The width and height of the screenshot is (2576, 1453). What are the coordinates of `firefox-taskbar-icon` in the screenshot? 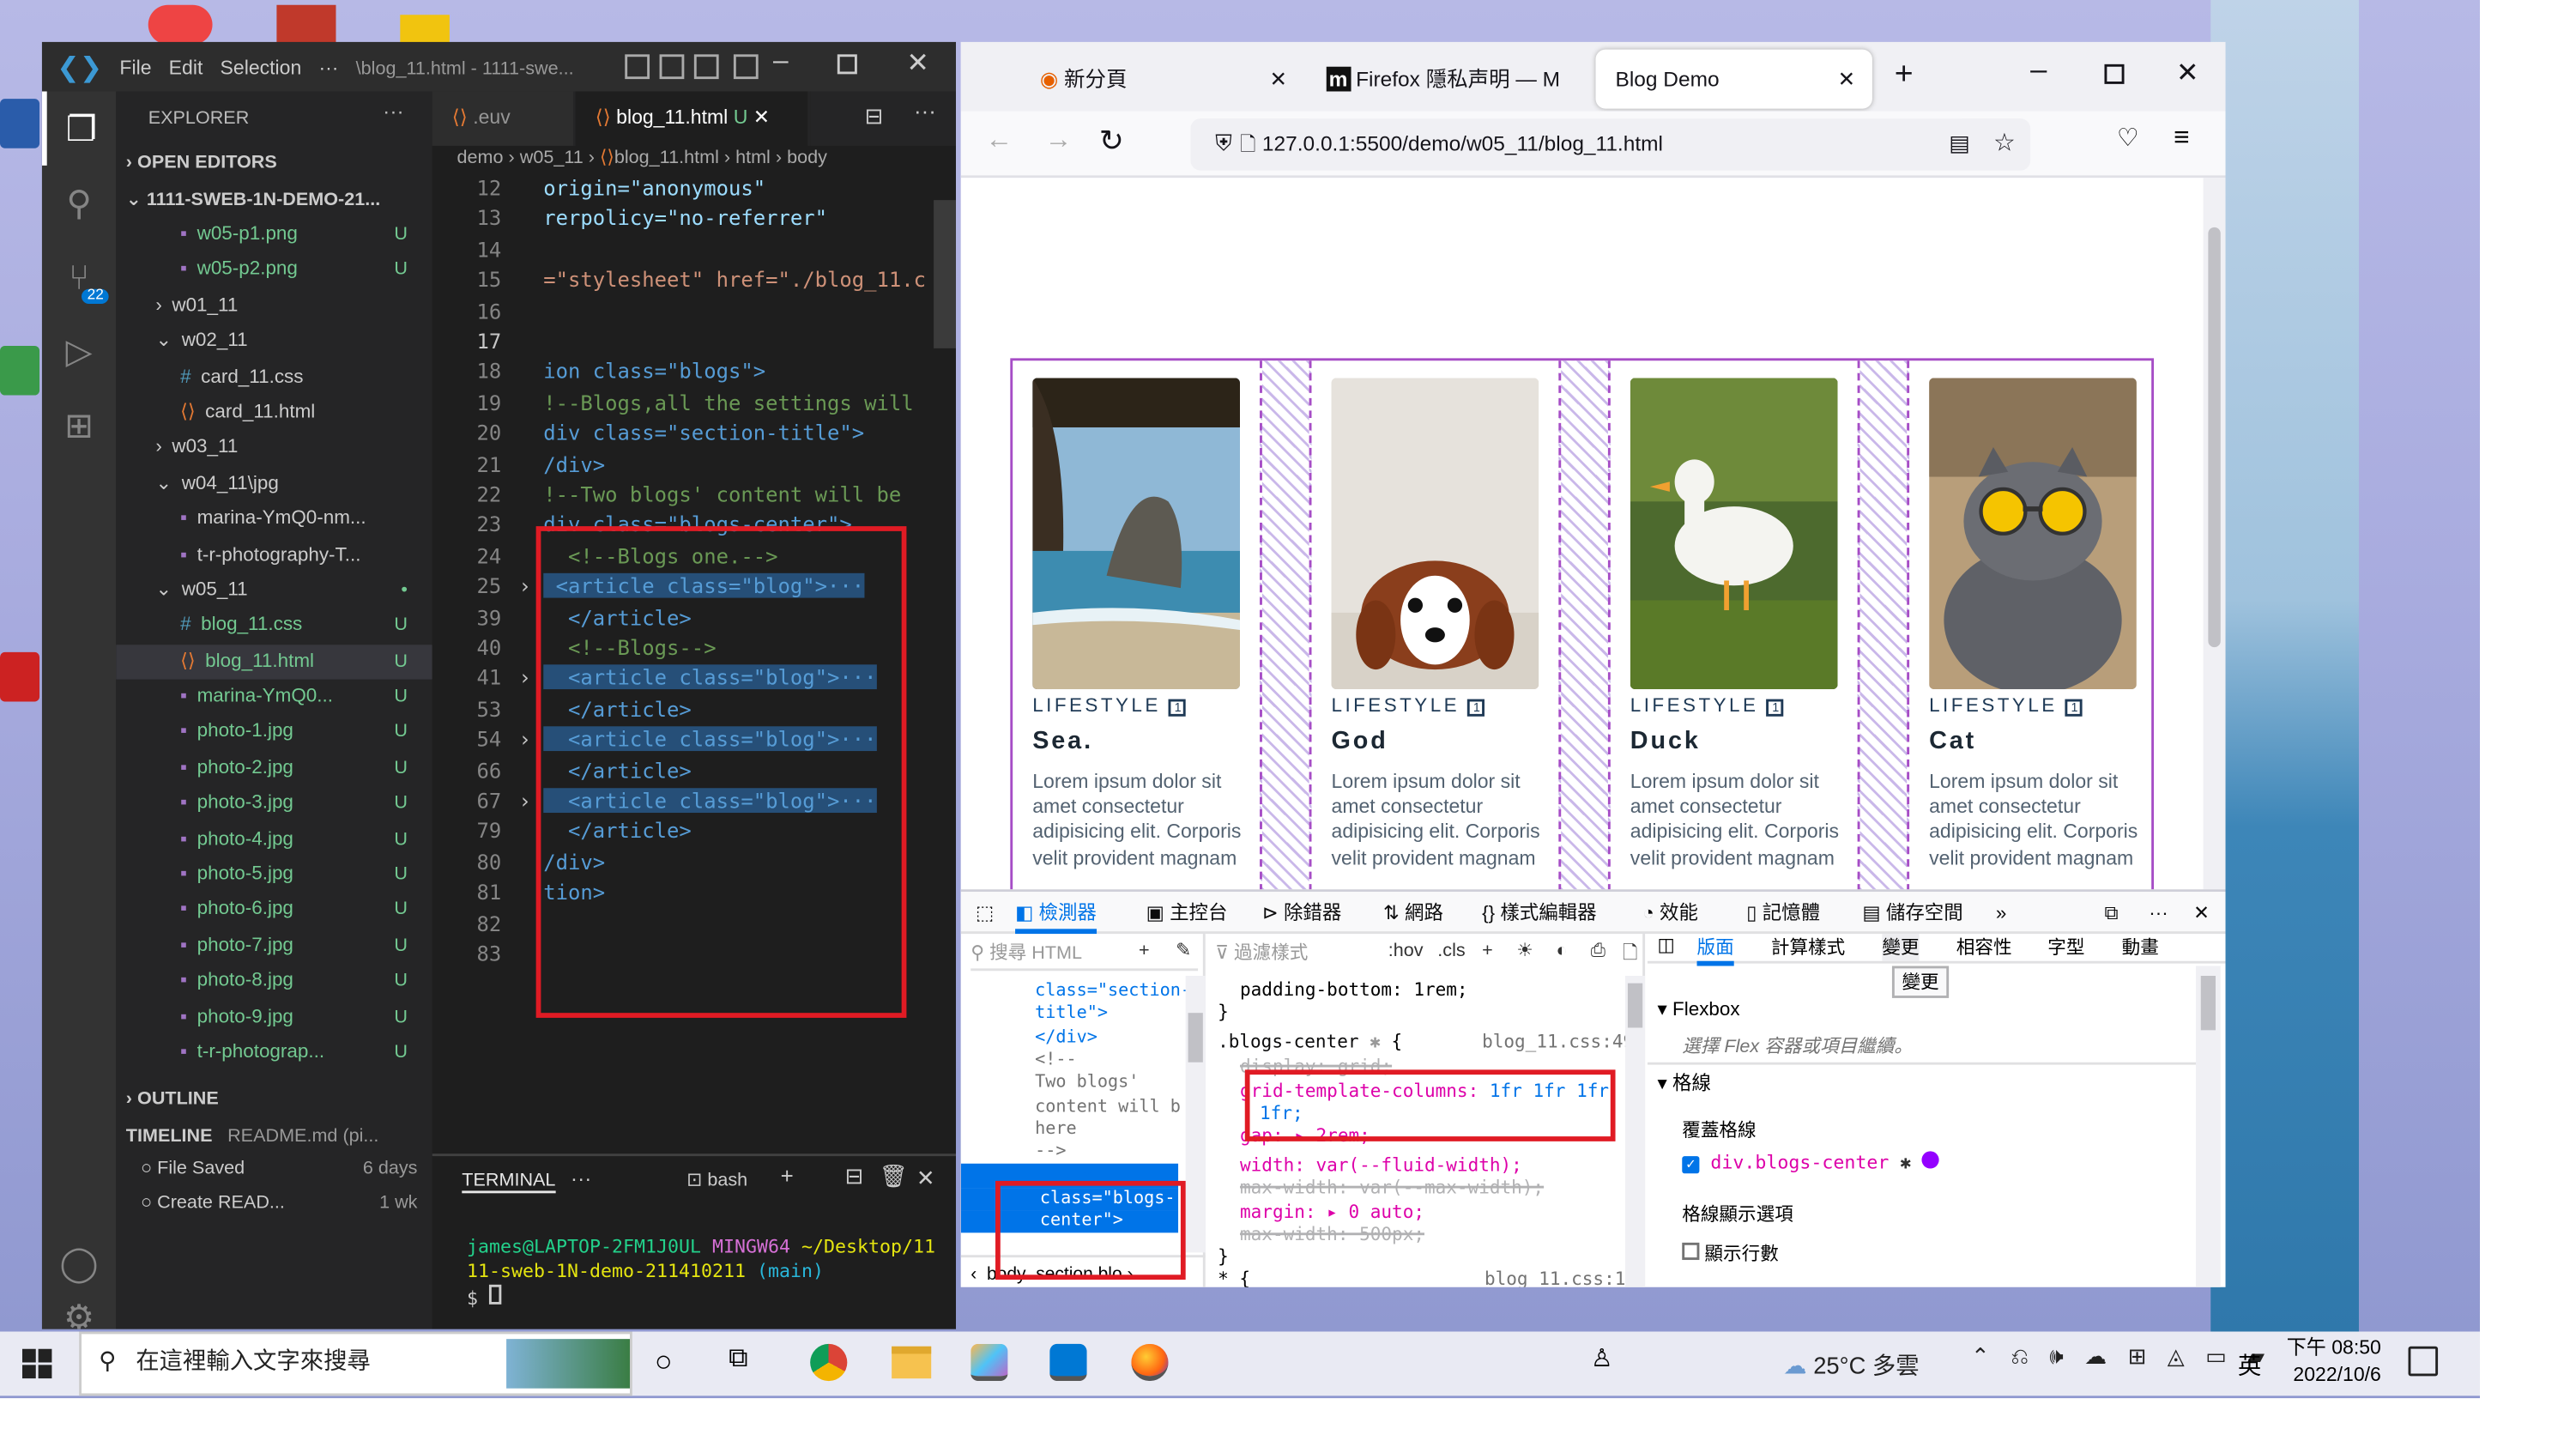 It's located at (1150, 1362).